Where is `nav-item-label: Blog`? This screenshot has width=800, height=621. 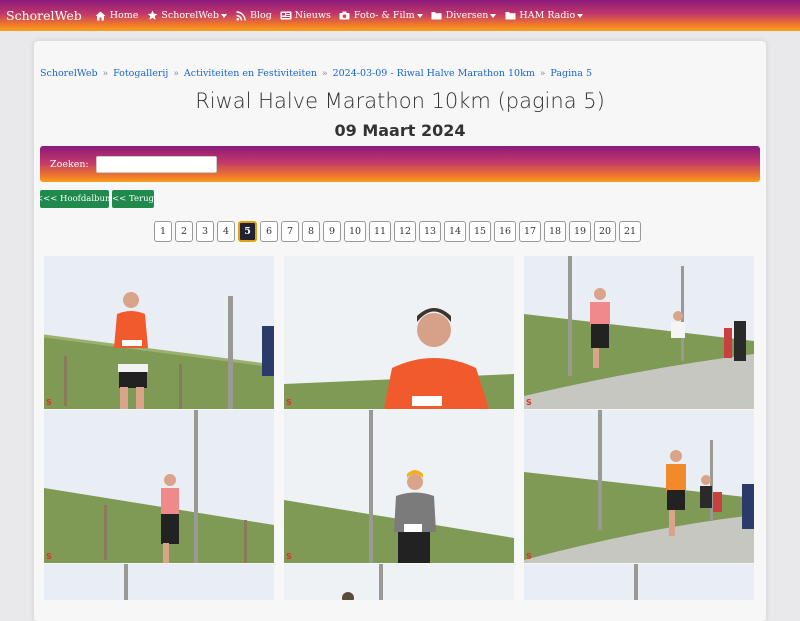 nav-item-label: Blog is located at coordinates (260, 15).